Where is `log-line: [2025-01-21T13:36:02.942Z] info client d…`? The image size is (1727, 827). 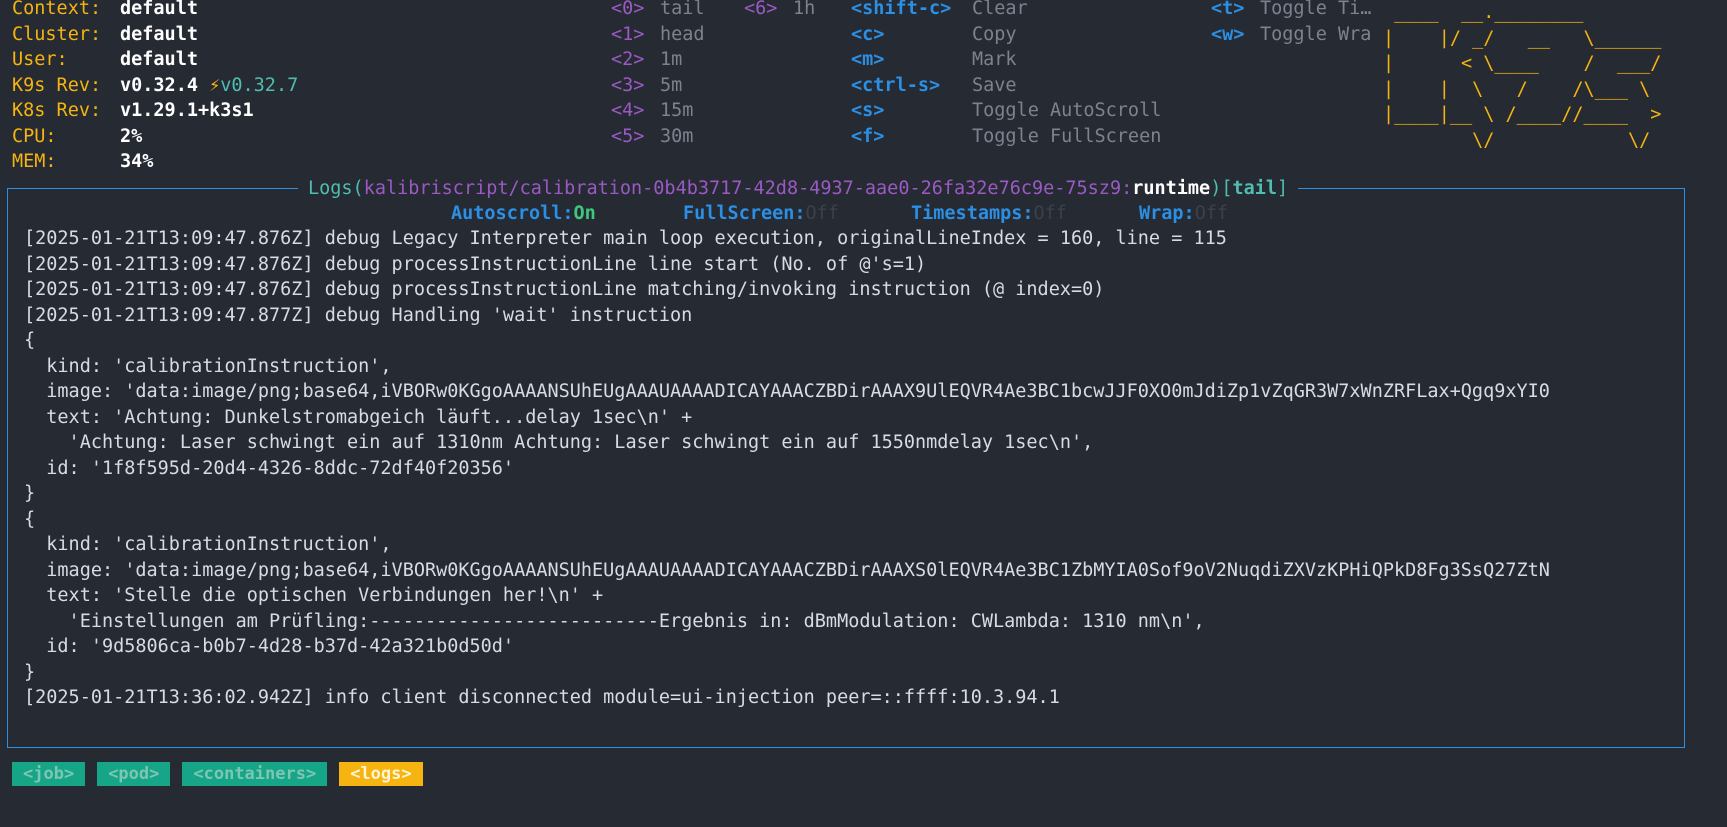 log-line: [2025-01-21T13:36:02.942Z] info client d… is located at coordinates (846, 698).